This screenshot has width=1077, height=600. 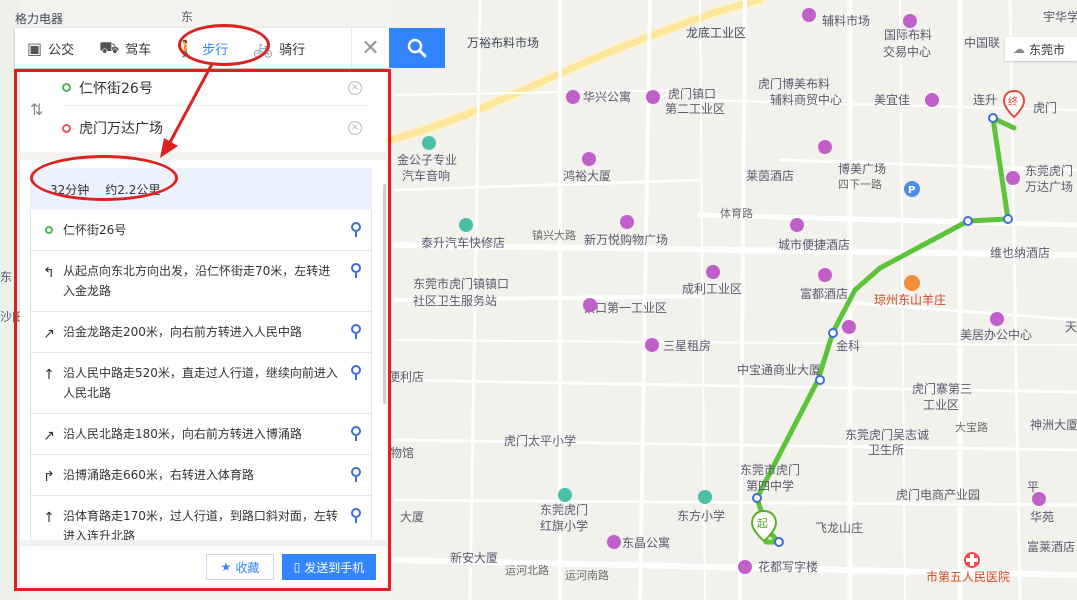 I want to click on end-marker-icon: 终, so click(x=1014, y=104).